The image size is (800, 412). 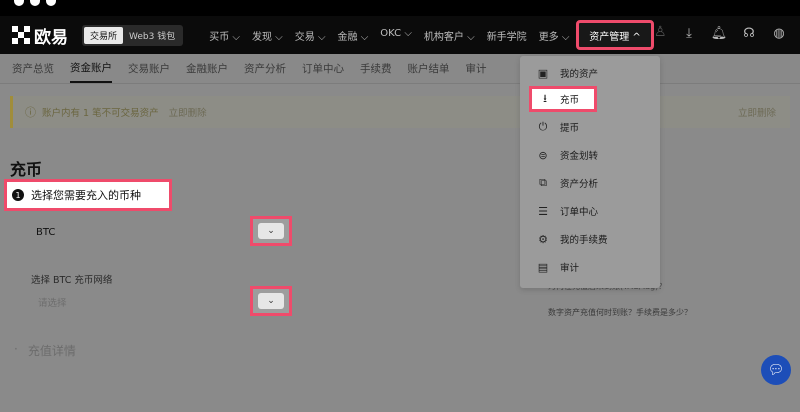 What do you see at coordinates (749, 34) in the screenshot?
I see `headset-icon: ☊` at bounding box center [749, 34].